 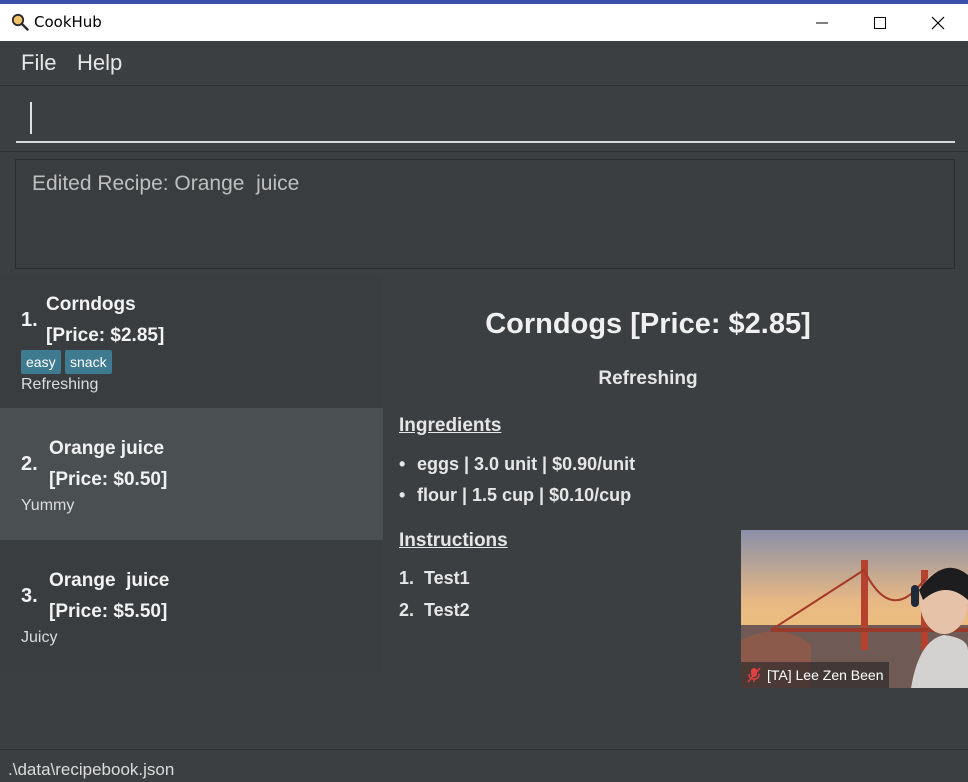 What do you see at coordinates (648, 324) in the screenshot?
I see `detail-title: Corndogs [Price: $2.85]` at bounding box center [648, 324].